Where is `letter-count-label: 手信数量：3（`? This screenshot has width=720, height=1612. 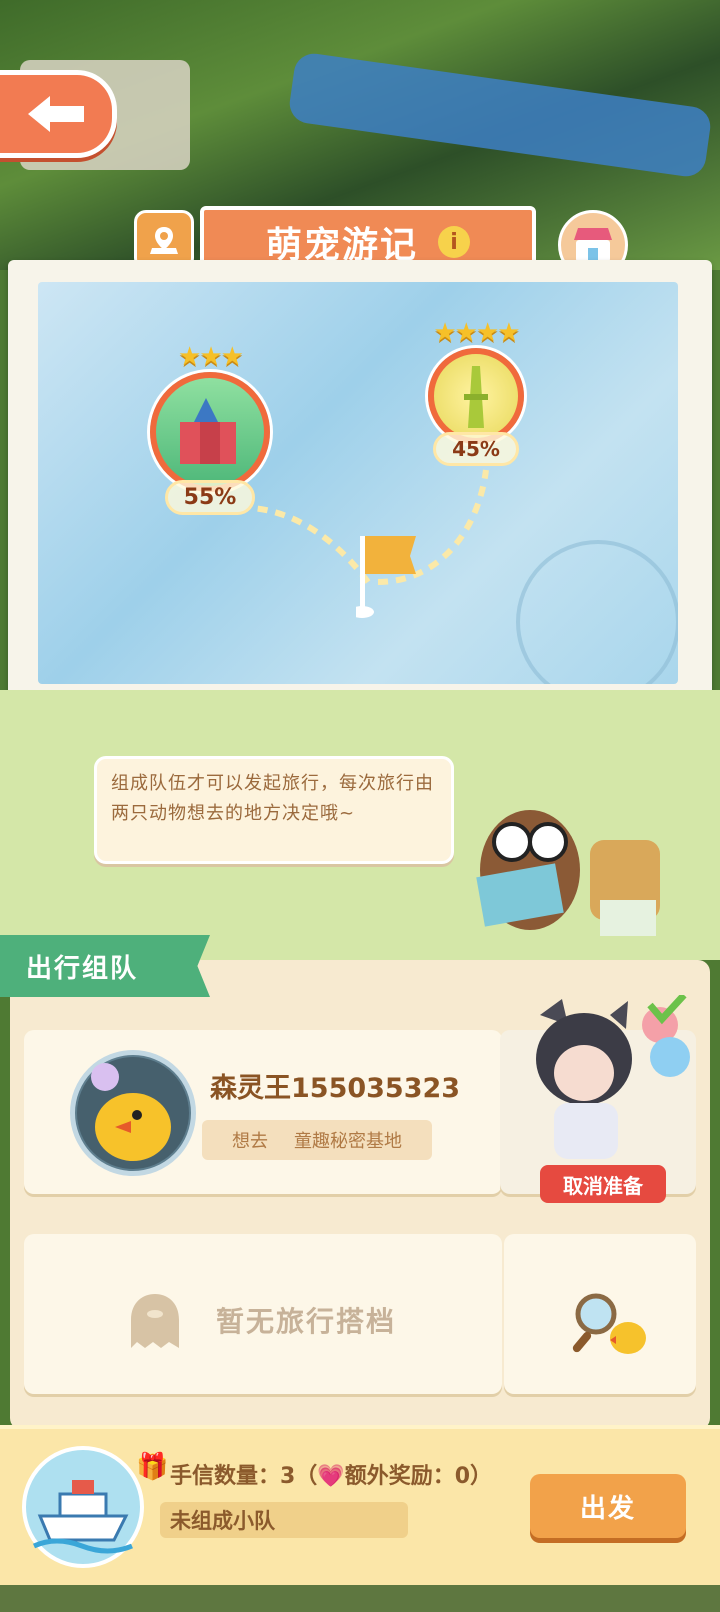 letter-count-label: 手信数量：3（ is located at coordinates (244, 1476).